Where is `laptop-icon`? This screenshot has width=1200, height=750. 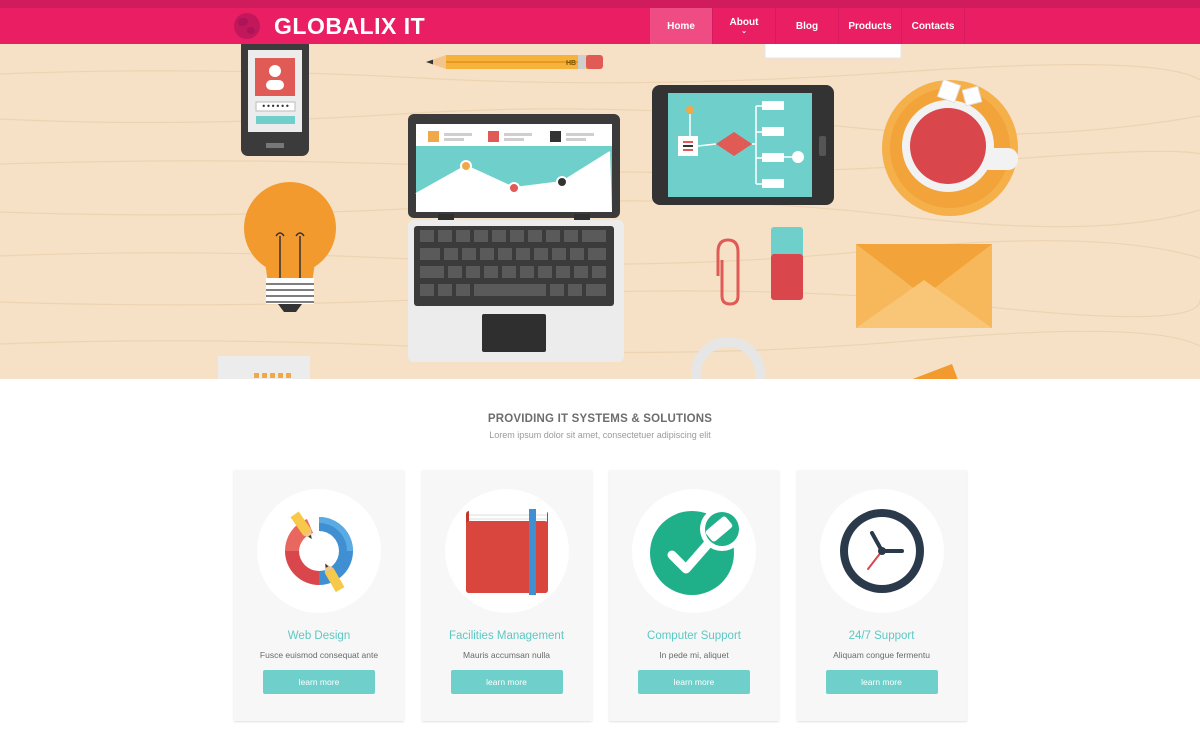 laptop-icon is located at coordinates (516, 238).